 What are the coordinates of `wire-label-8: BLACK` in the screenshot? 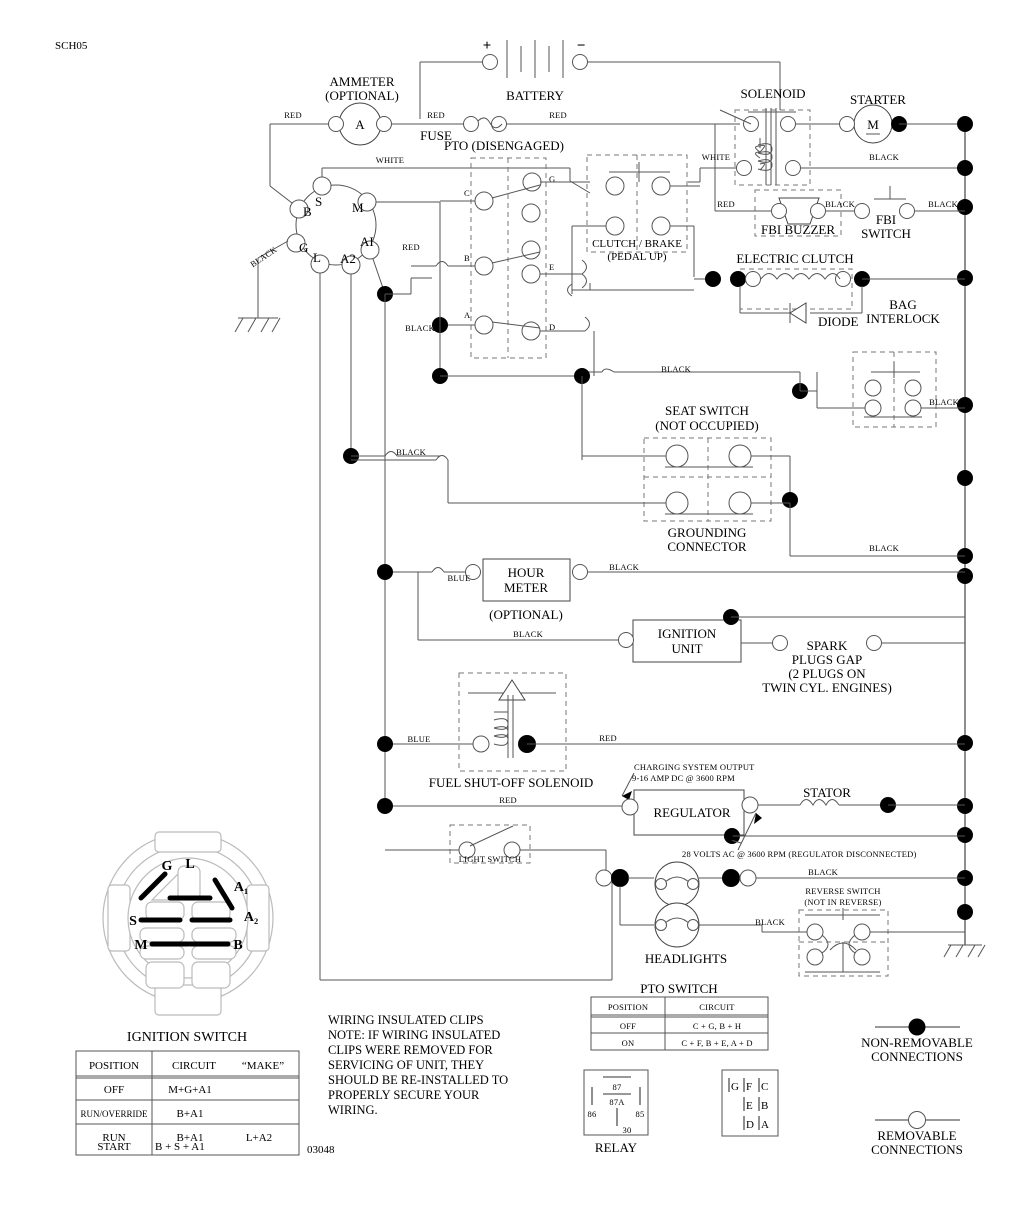 It's located at (943, 204).